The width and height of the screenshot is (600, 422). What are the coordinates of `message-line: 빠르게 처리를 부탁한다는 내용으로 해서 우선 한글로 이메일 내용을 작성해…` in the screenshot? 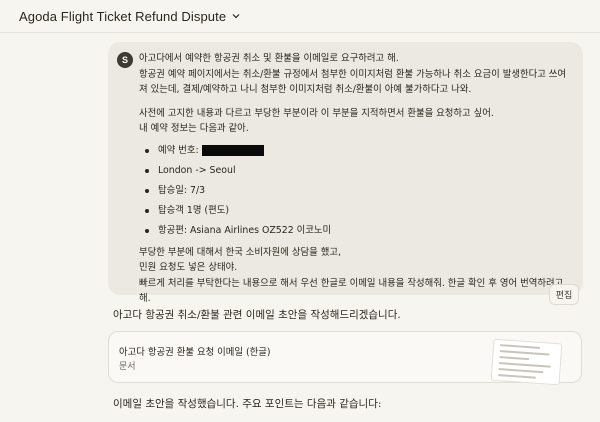 It's located at (351, 291).